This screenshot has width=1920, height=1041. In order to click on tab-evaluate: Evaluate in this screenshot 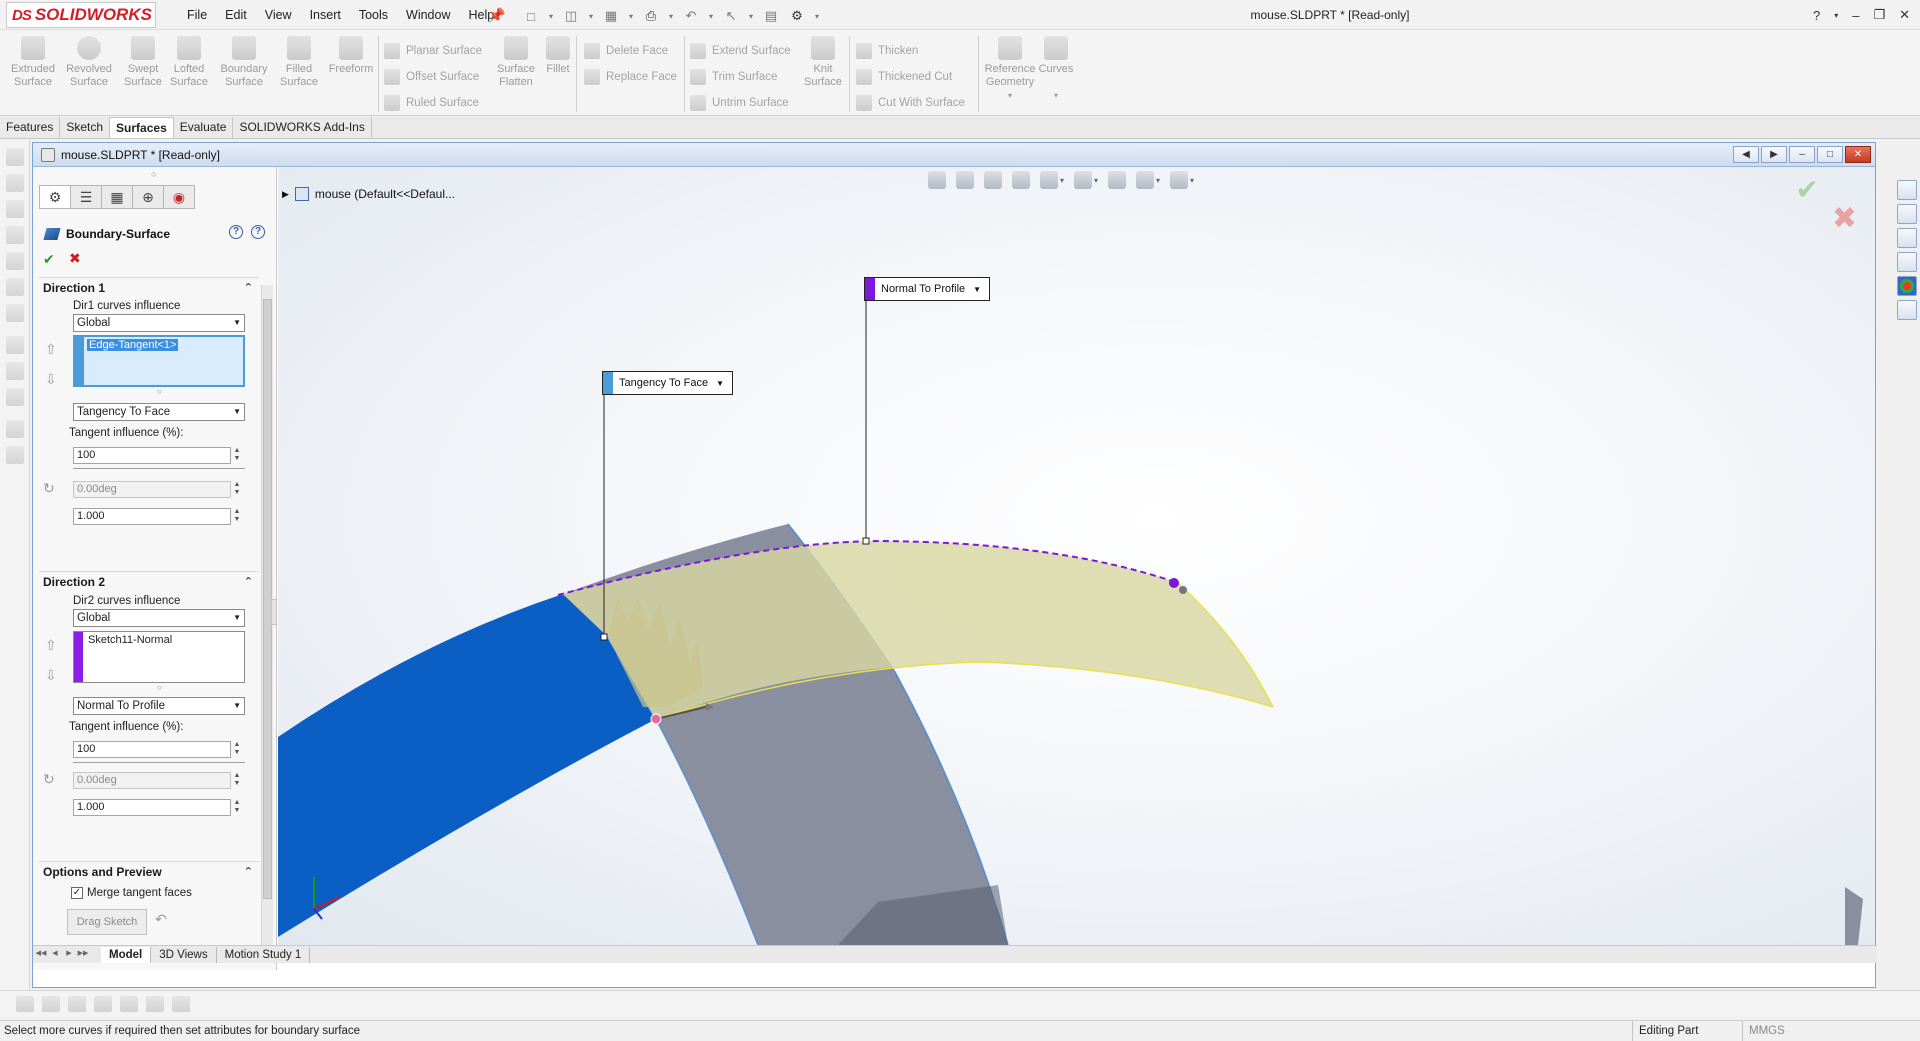, I will do `click(204, 127)`.